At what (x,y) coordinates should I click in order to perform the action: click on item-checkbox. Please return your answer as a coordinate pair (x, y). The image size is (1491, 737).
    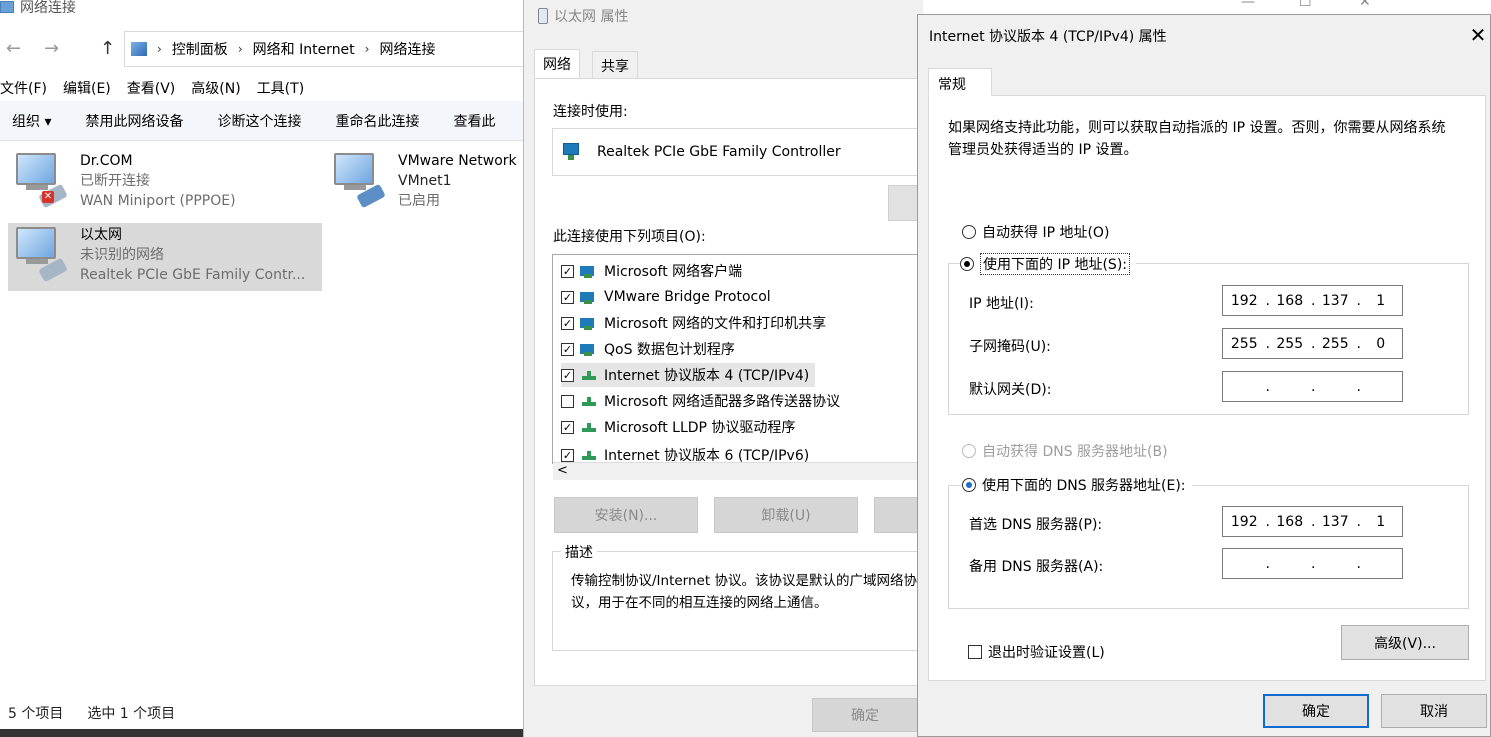
    Looking at the image, I should click on (567, 401).